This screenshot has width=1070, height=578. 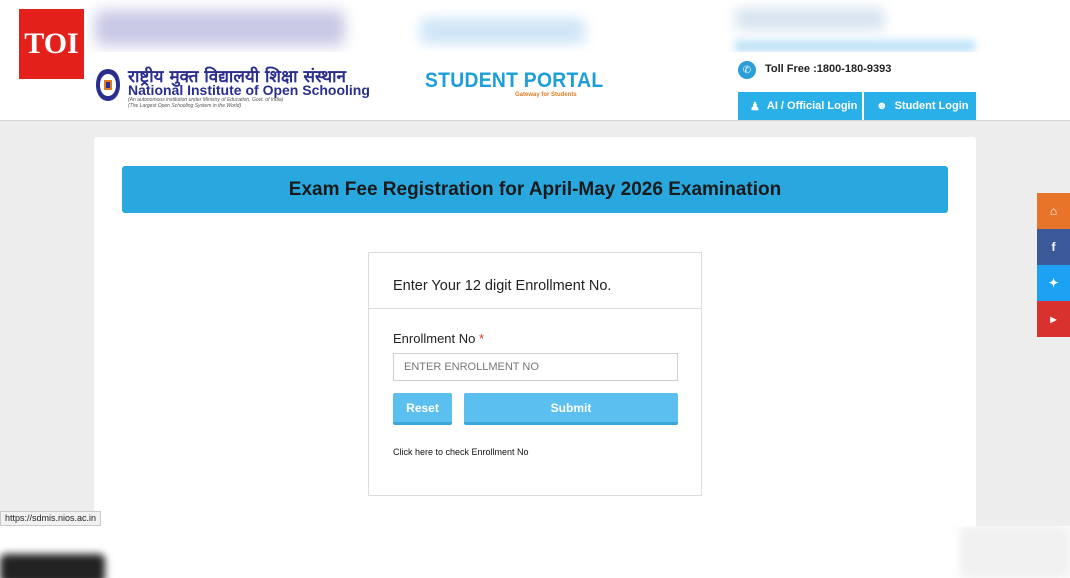 What do you see at coordinates (514, 80) in the screenshot?
I see `portal-title: STUDENT PORTAL` at bounding box center [514, 80].